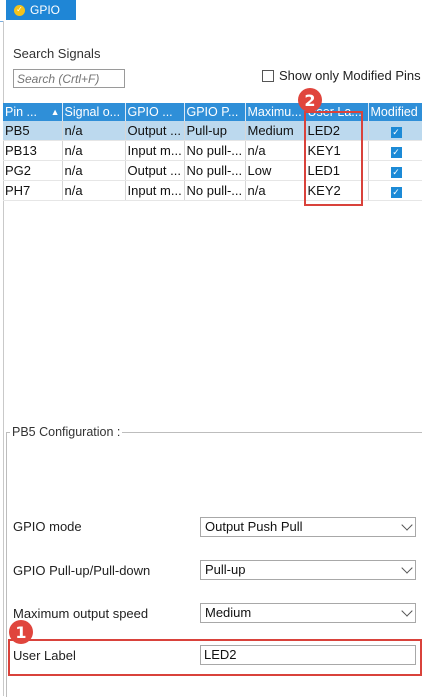 The width and height of the screenshot is (422, 697). Describe the element at coordinates (47, 526) in the screenshot. I see `gpio-mode-label: GPIO mode` at that location.